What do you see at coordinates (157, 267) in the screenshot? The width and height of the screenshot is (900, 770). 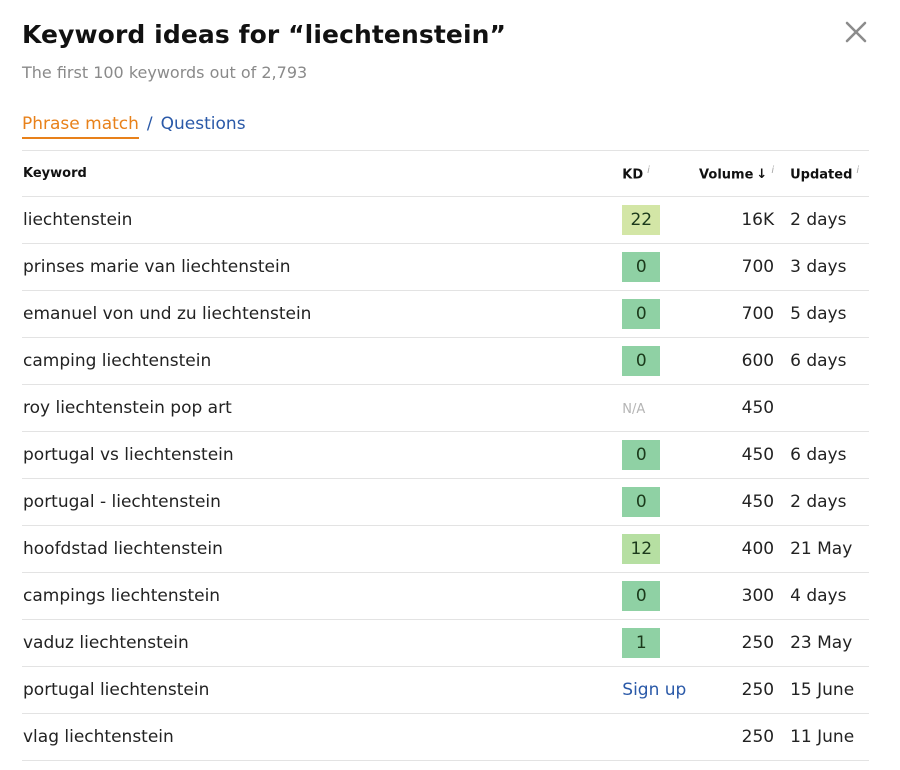 I see `keyword-cell: prinses marie van liechtenstein` at bounding box center [157, 267].